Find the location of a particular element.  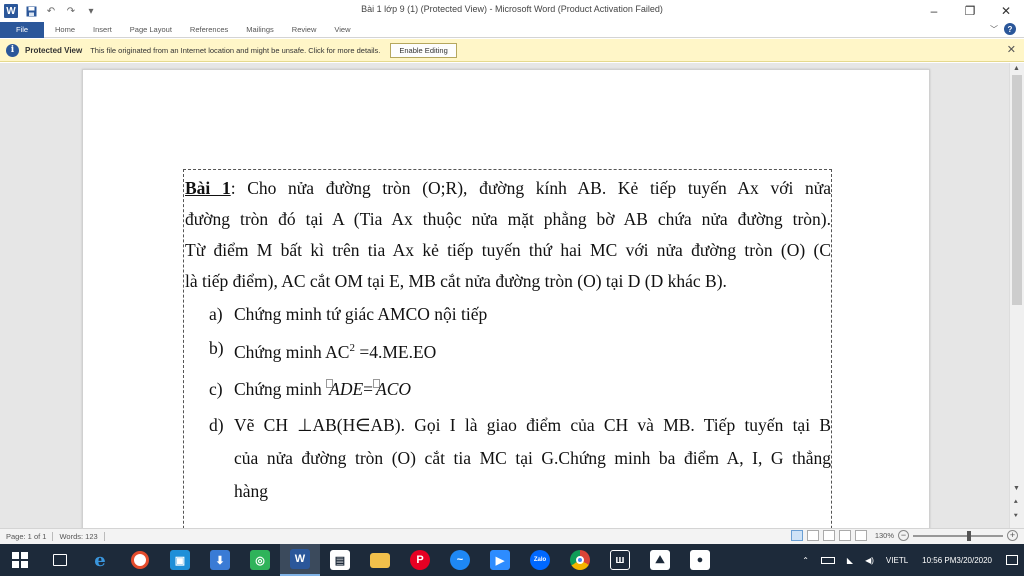

list-text: Chứng minh tứ giác AMCO nội tiếp is located at coordinates (361, 314).